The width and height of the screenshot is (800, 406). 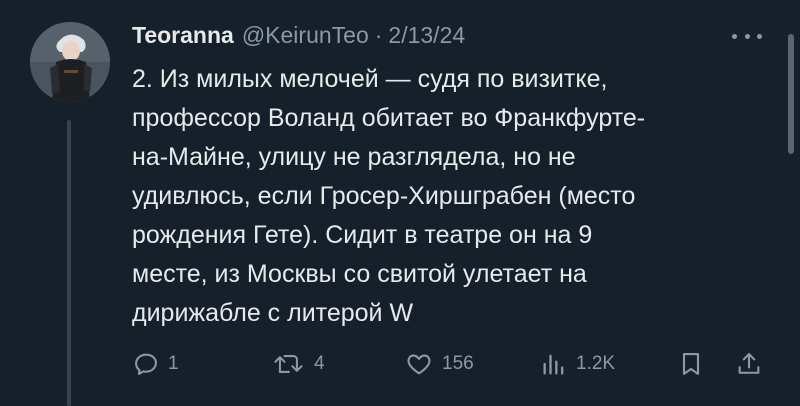 What do you see at coordinates (173, 363) in the screenshot?
I see `reply-count: 1` at bounding box center [173, 363].